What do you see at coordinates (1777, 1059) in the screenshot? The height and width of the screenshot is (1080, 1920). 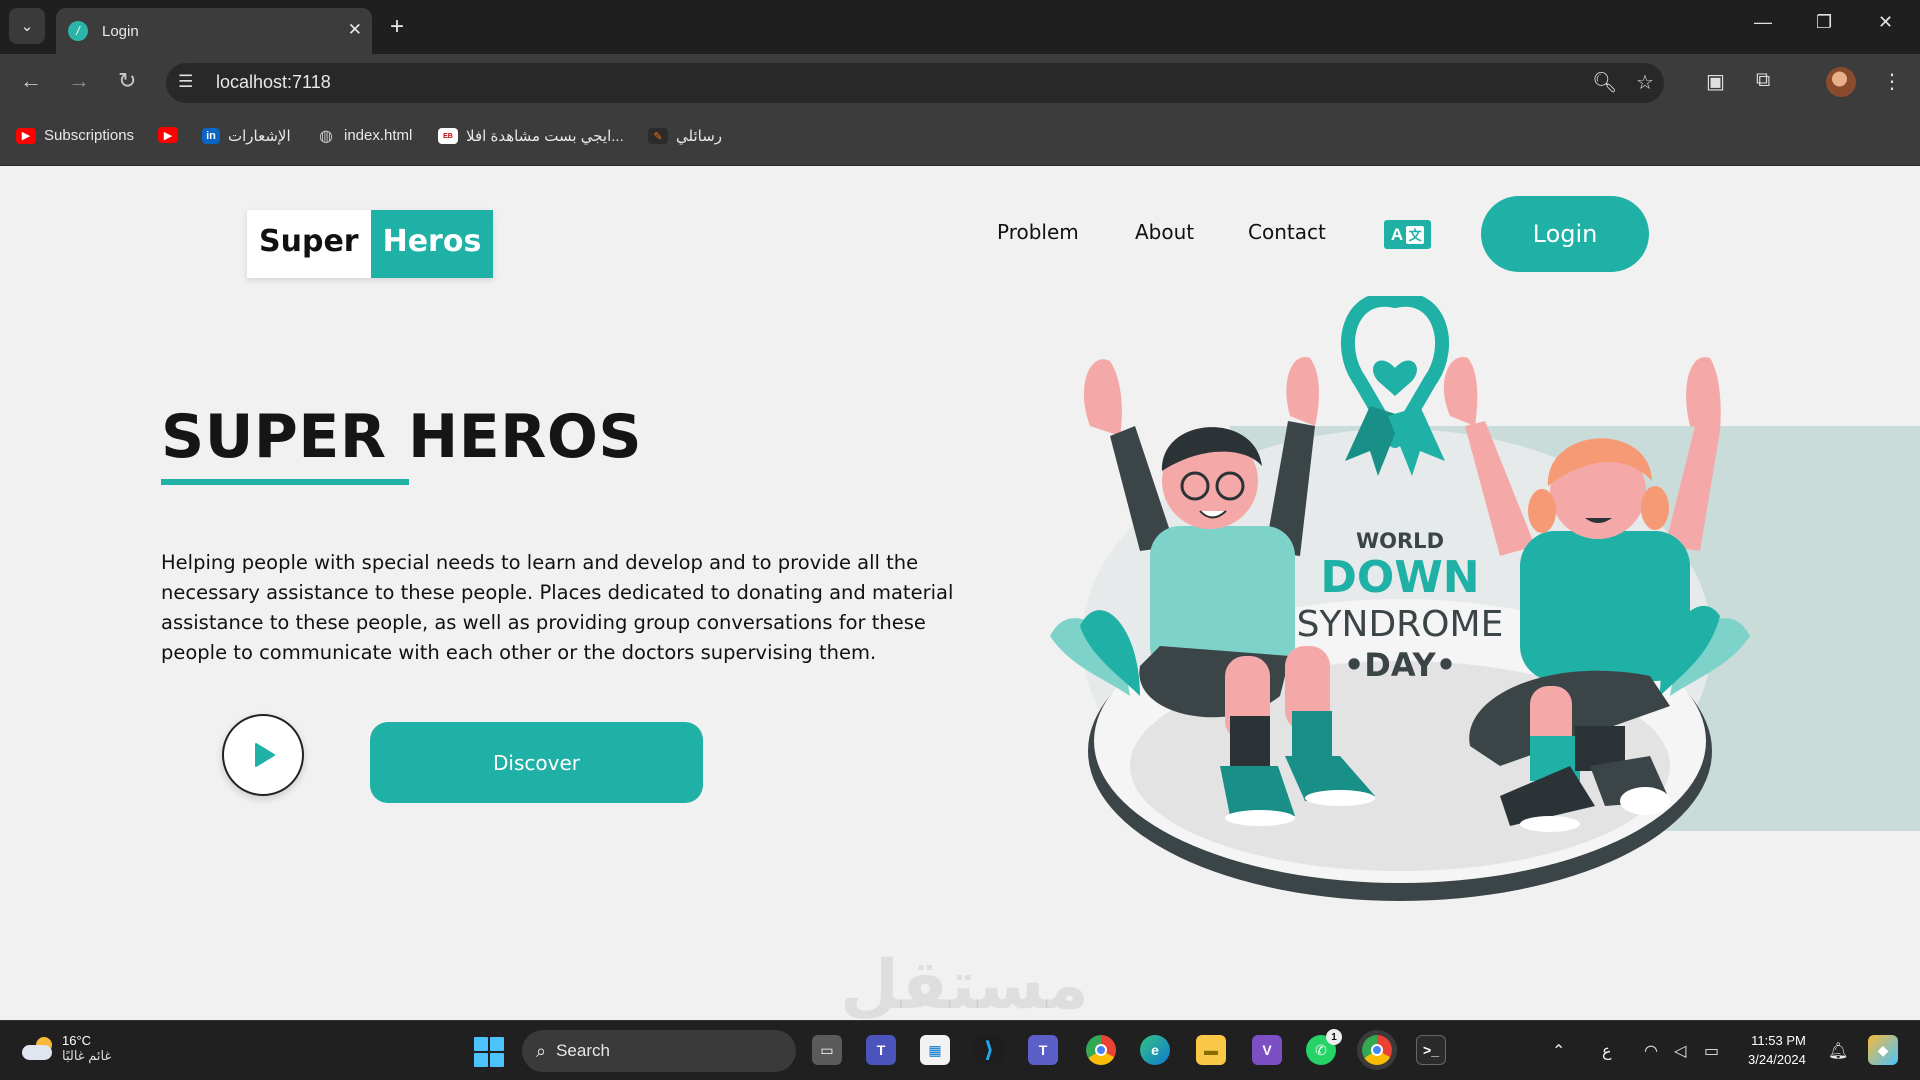 I see `clock-date: 3/24/2024` at bounding box center [1777, 1059].